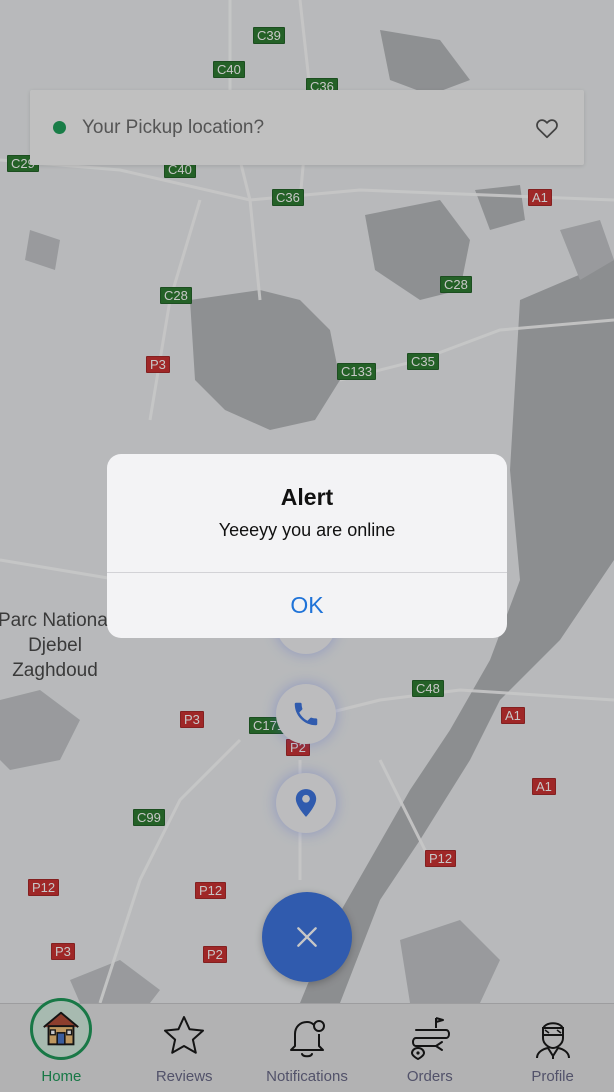 The width and height of the screenshot is (614, 1092). Describe the element at coordinates (307, 497) in the screenshot. I see `alert-title: Alert` at that location.